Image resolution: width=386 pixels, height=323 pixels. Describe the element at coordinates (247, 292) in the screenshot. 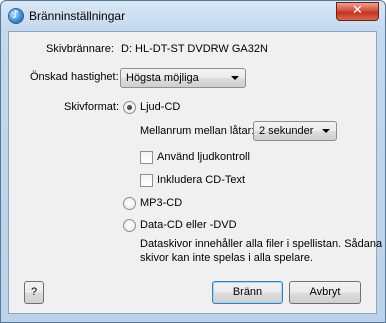

I see `burn-button: Bränn` at that location.